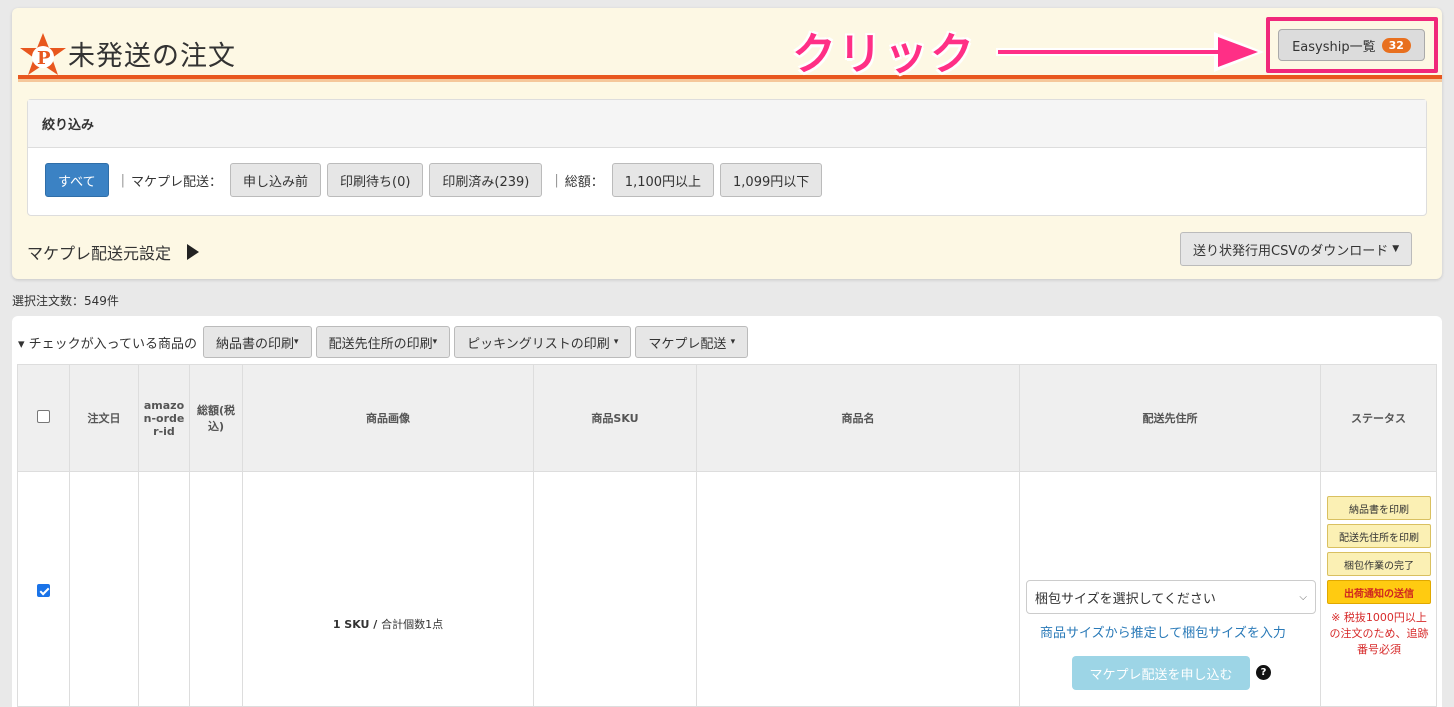 Image resolution: width=1454 pixels, height=707 pixels. I want to click on easyship-highlight-frame: Easyship一覧 32, so click(1352, 45).